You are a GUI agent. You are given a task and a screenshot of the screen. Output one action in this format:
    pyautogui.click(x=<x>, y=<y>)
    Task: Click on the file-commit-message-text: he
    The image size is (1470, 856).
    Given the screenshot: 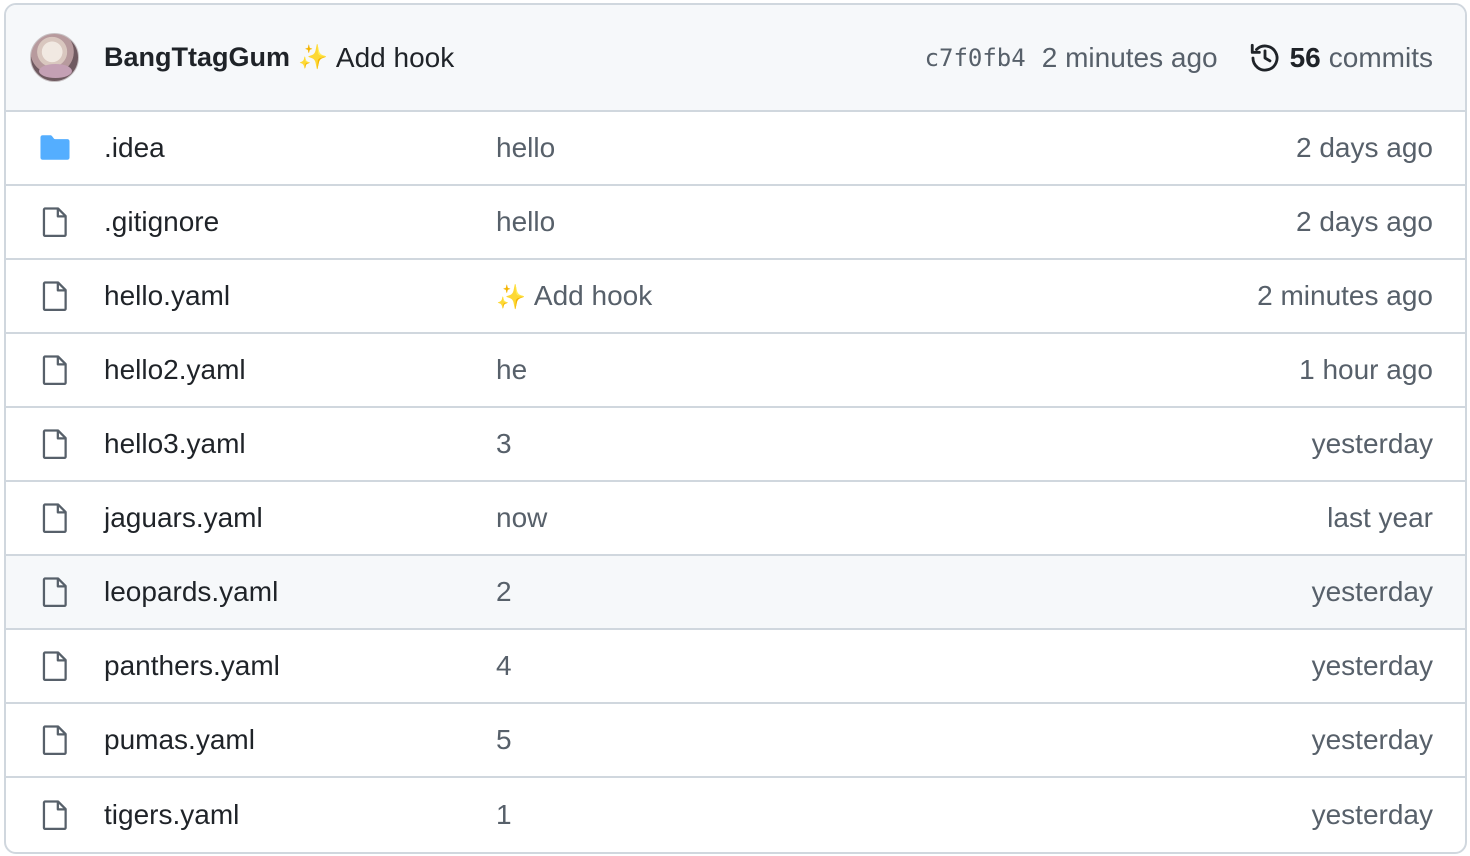 What is the action you would take?
    pyautogui.click(x=512, y=369)
    